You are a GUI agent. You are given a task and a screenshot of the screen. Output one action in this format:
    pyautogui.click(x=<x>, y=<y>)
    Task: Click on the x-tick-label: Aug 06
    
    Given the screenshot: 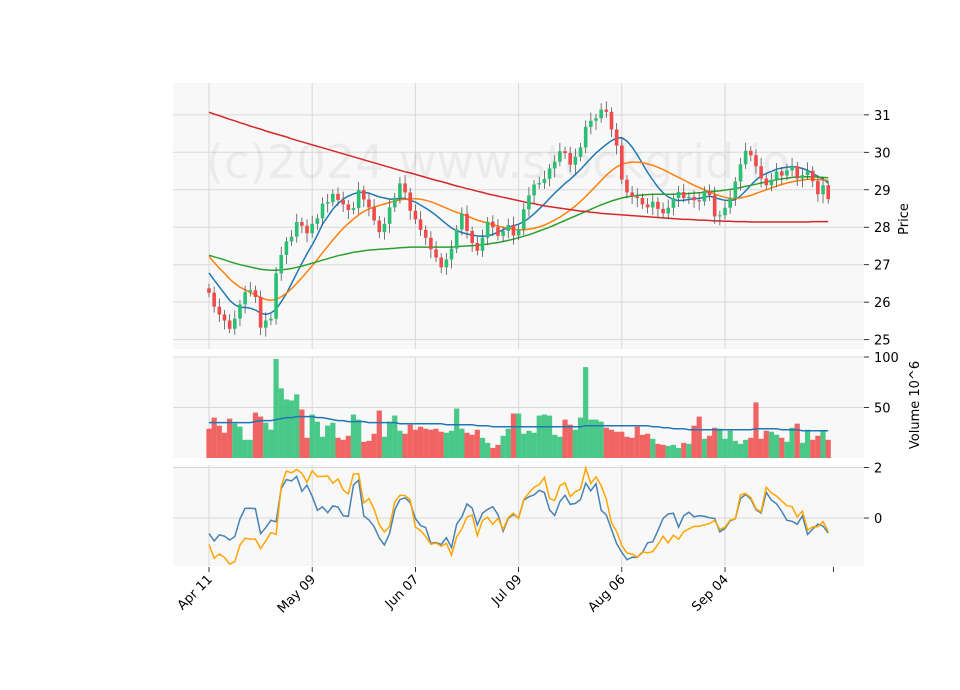 What is the action you would take?
    pyautogui.click(x=606, y=593)
    